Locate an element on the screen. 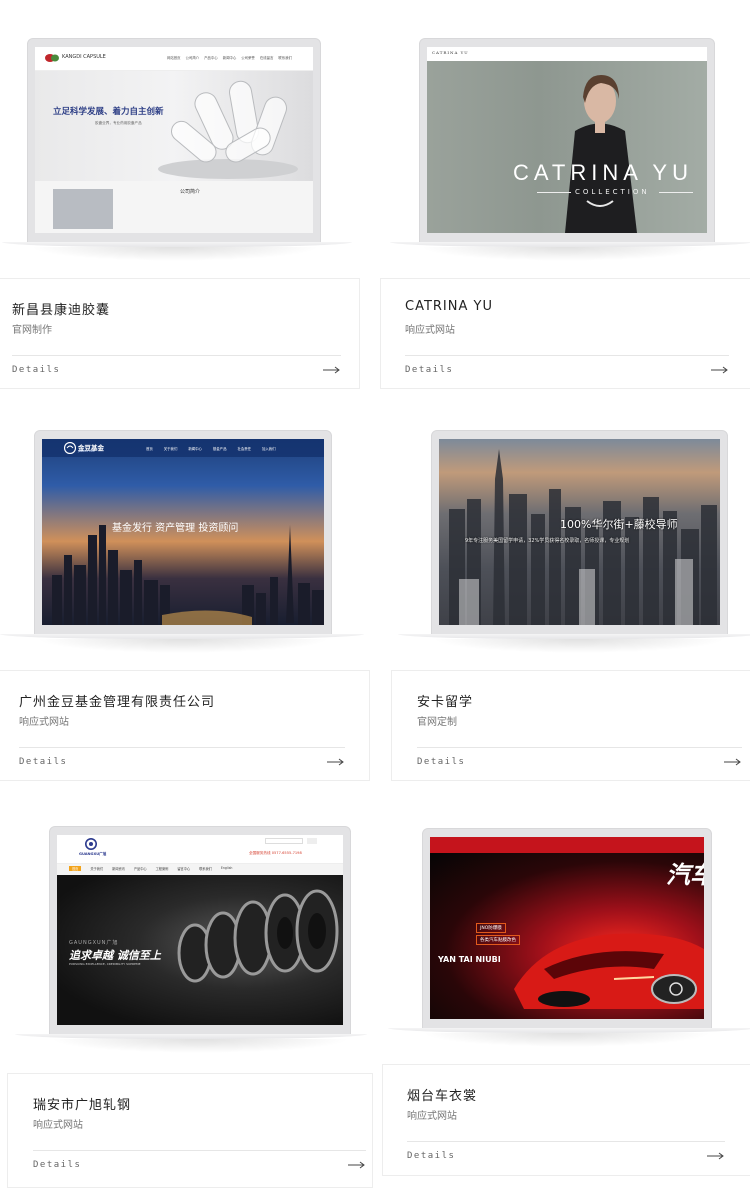 This screenshot has height=1190, width=750. jindou-logo-icon is located at coordinates (70, 448).